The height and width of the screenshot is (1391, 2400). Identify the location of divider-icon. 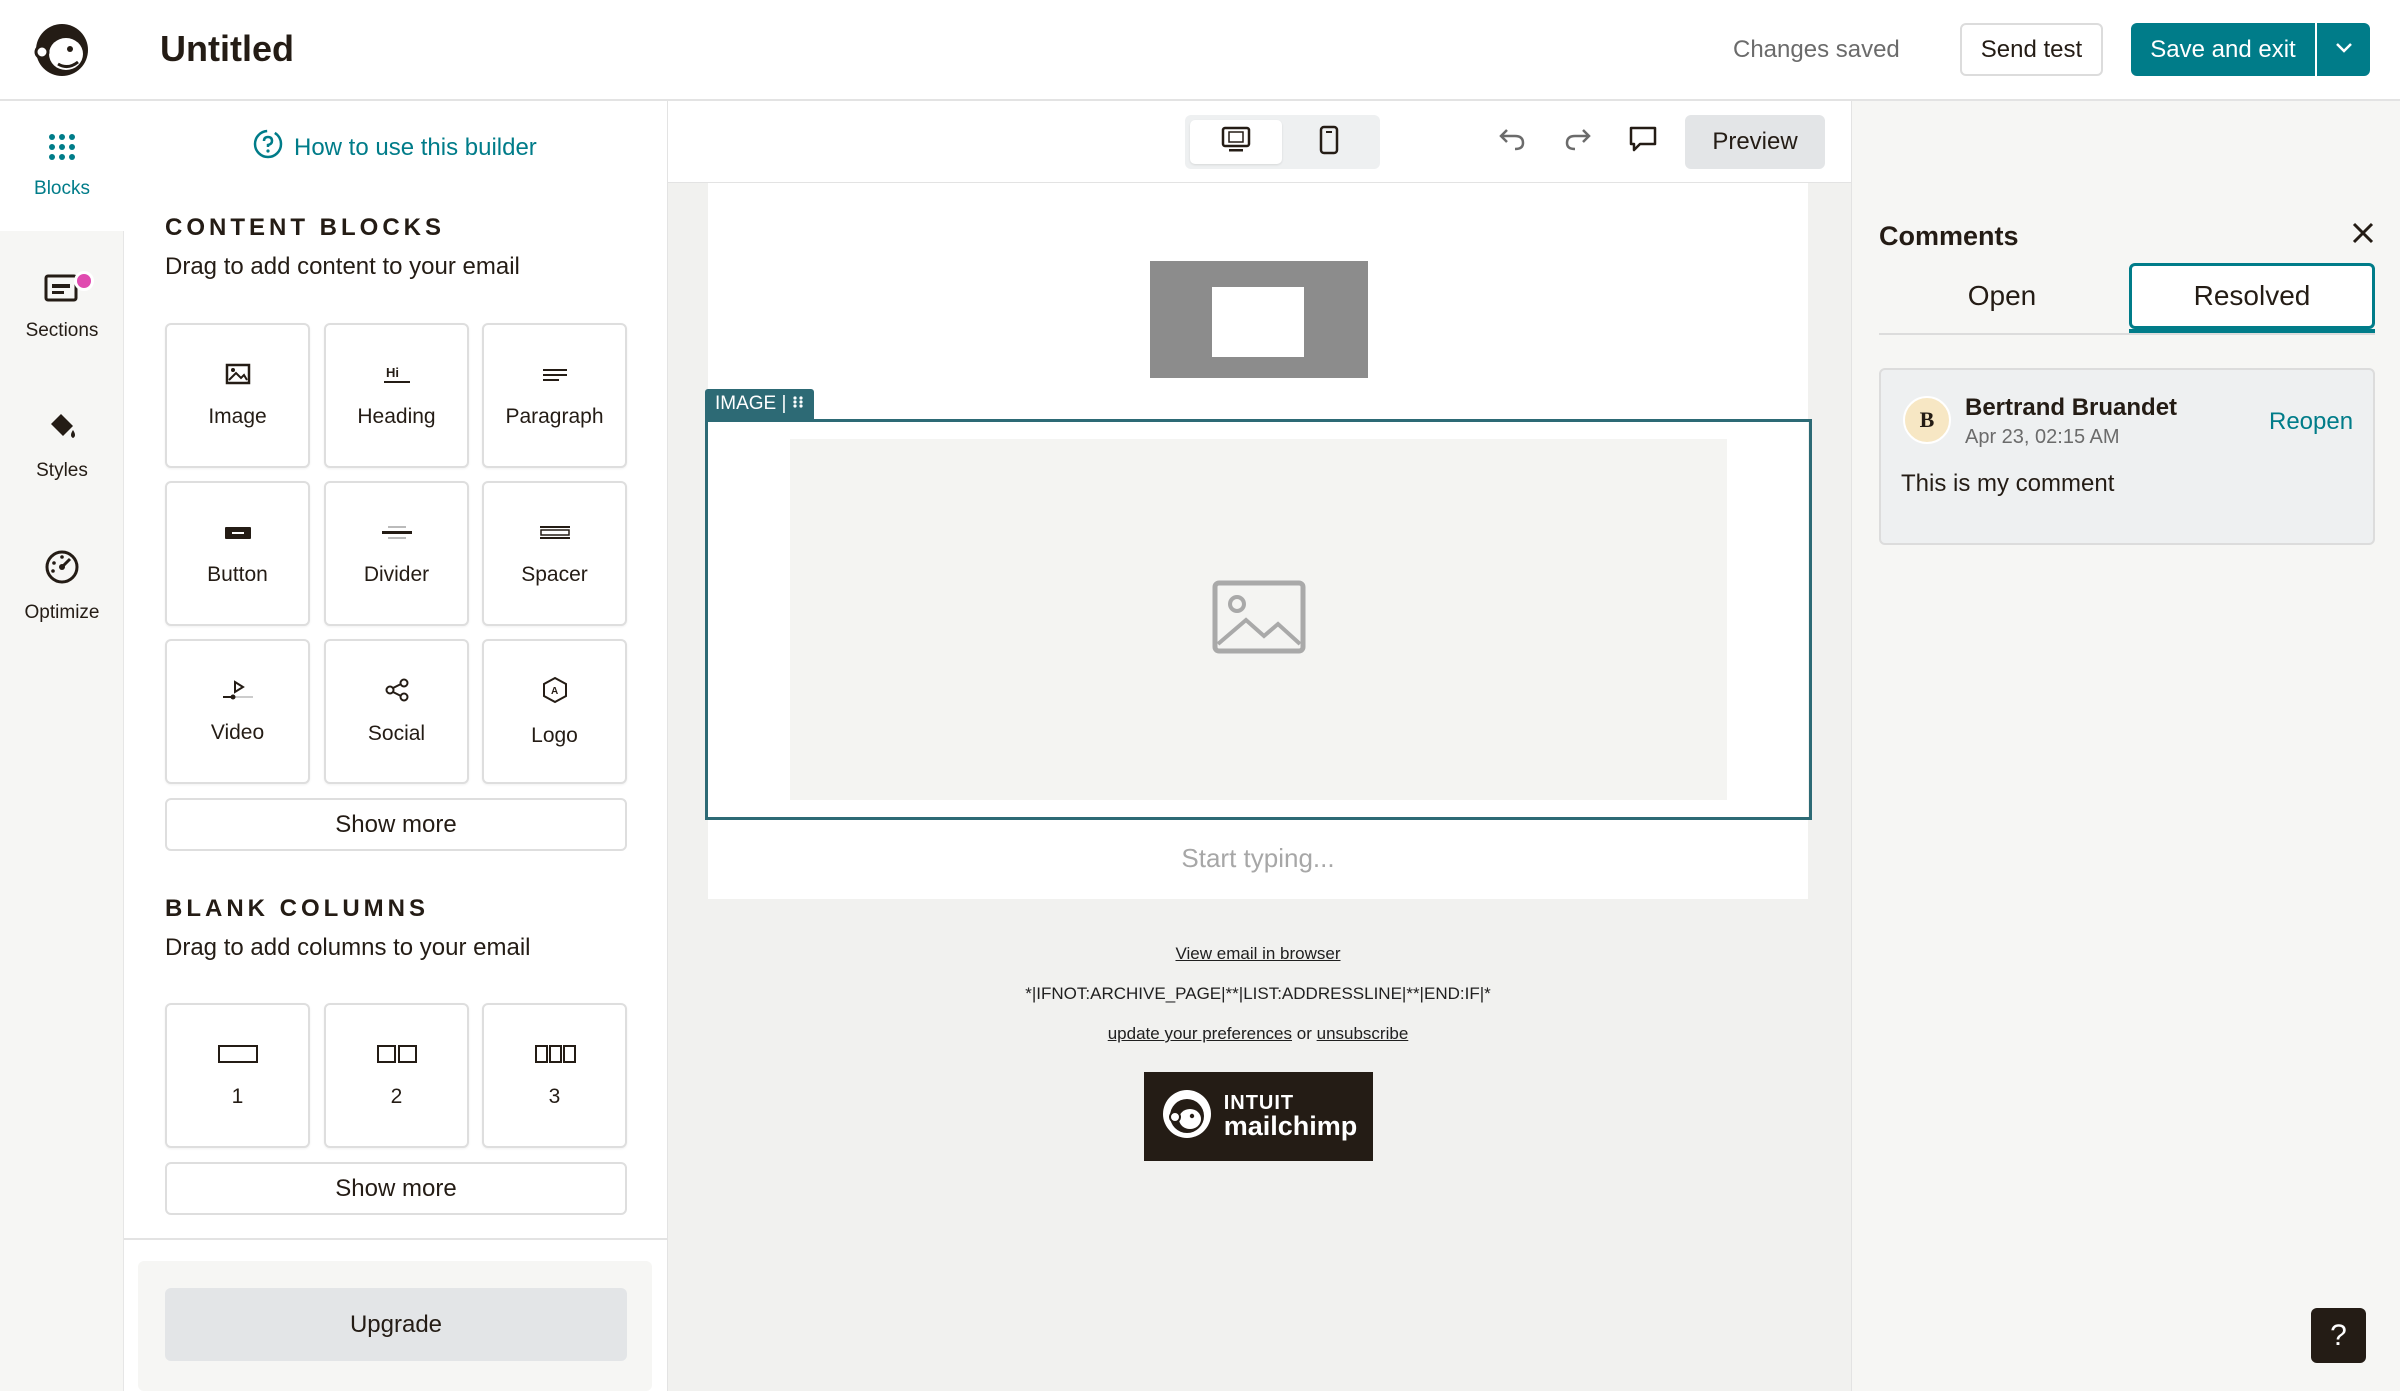
(397, 535).